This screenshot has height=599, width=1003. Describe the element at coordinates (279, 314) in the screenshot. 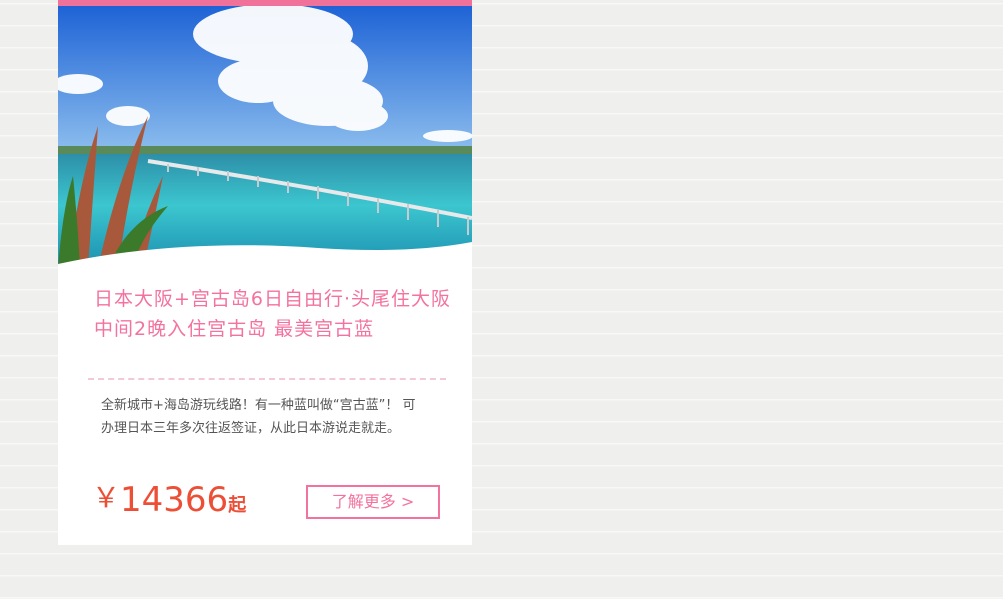

I see `tour-title: 日本大阪+宫古岛6日自由行·头尾住大阪 中间2晚入住宫古岛 最美宫古蓝` at that location.